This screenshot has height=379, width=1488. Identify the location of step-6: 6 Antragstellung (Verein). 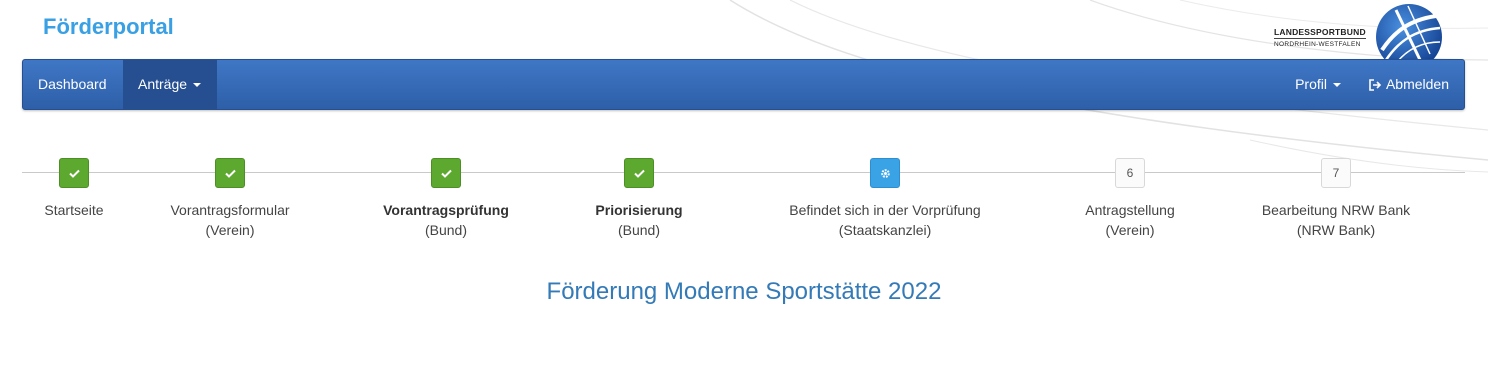
(1130, 195).